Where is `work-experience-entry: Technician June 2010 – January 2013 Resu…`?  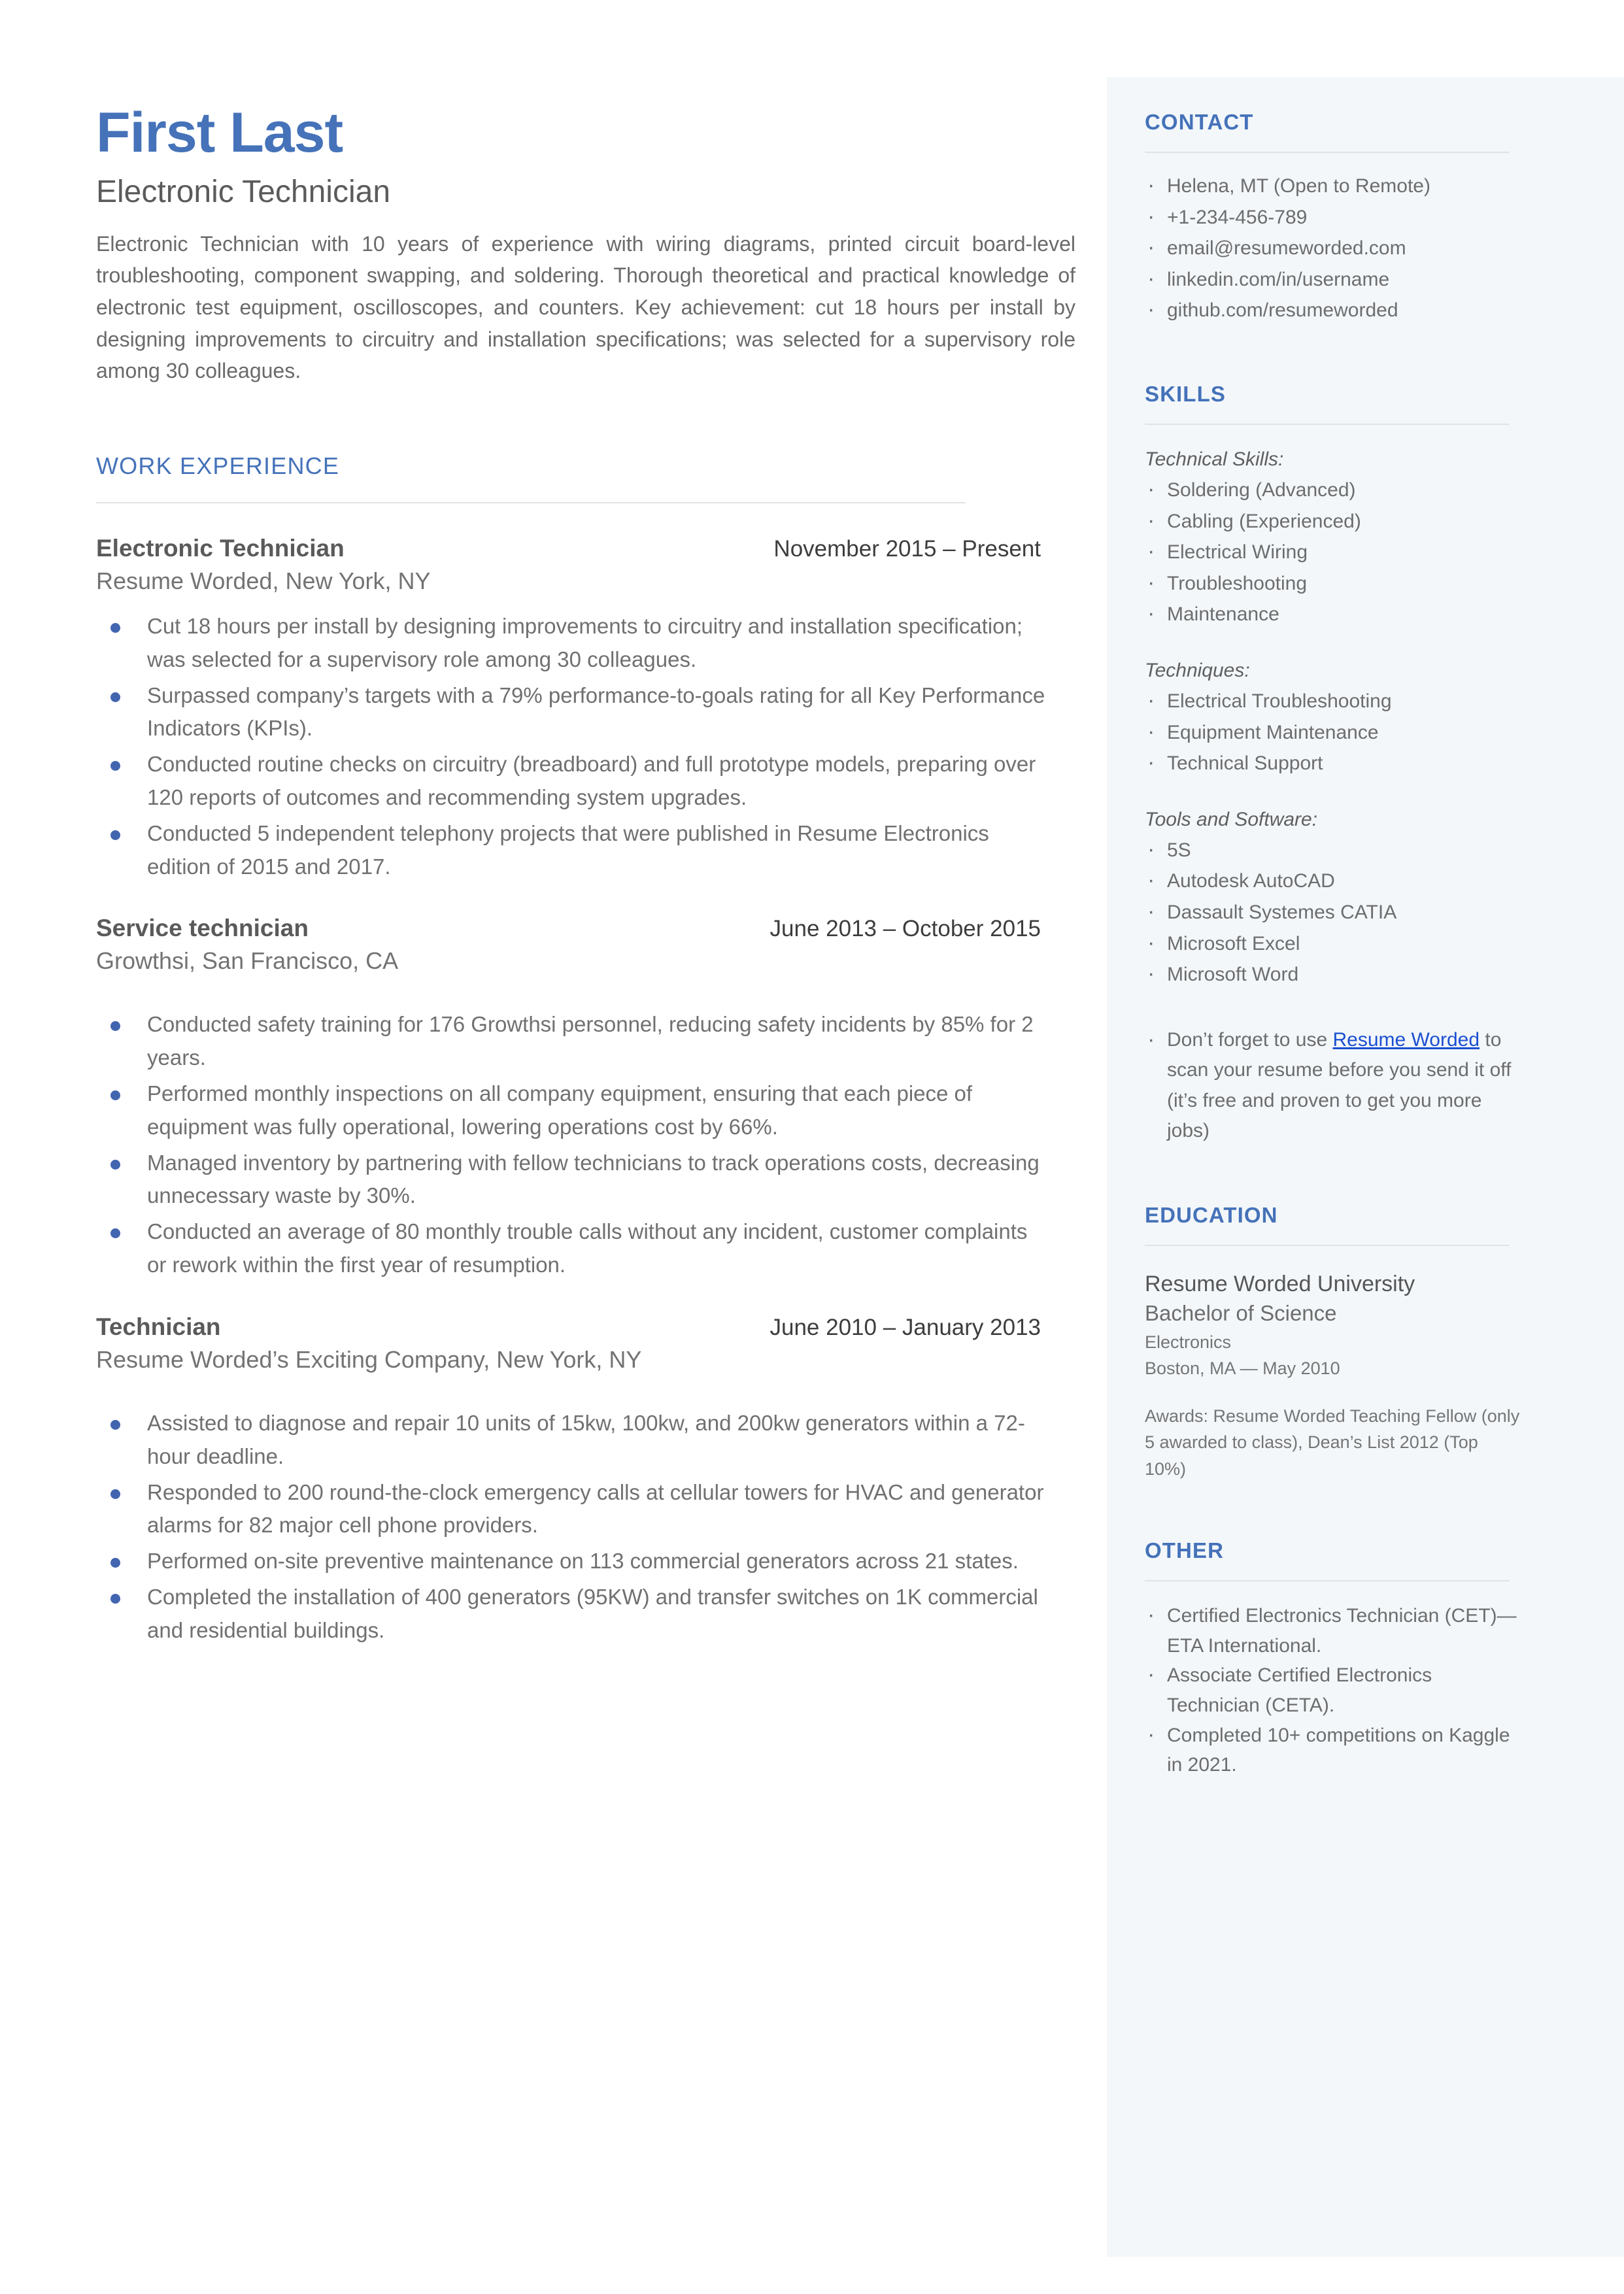
work-experience-entry: Technician June 2010 – January 2013 Resu… is located at coordinates (589, 1480).